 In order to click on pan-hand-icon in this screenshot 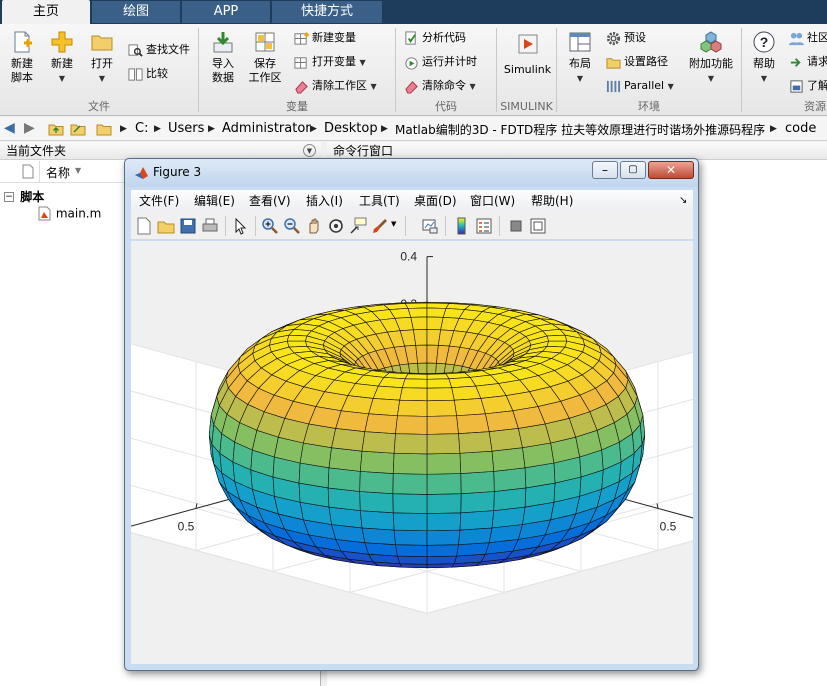, I will do `click(314, 226)`.